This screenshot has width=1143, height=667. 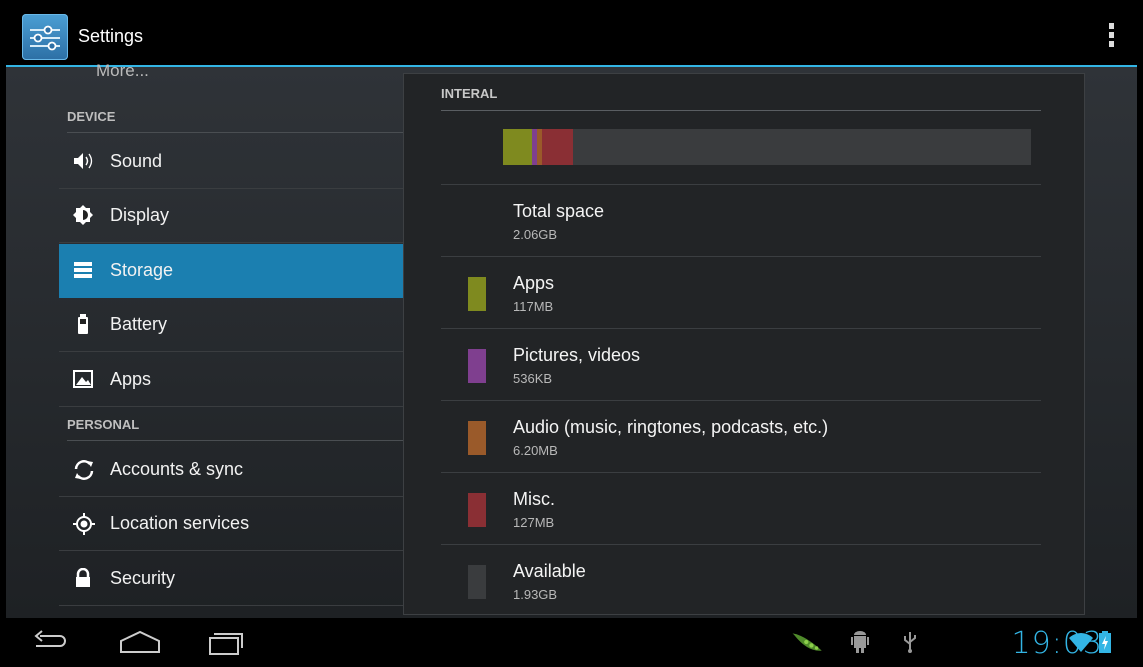 What do you see at coordinates (860, 642) in the screenshot?
I see `android-debug-icon` at bounding box center [860, 642].